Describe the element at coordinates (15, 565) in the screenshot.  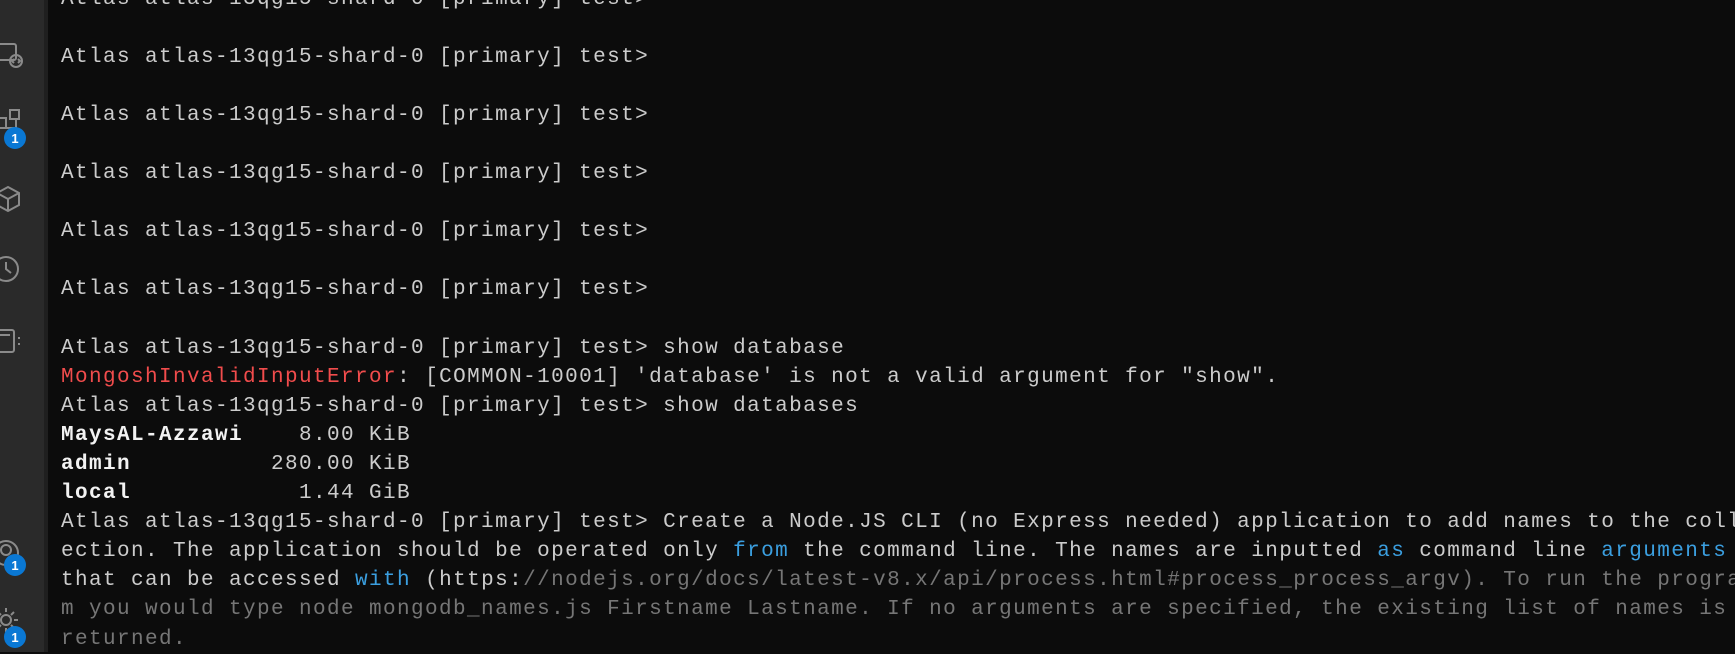
I see `account-badge: 1` at that location.